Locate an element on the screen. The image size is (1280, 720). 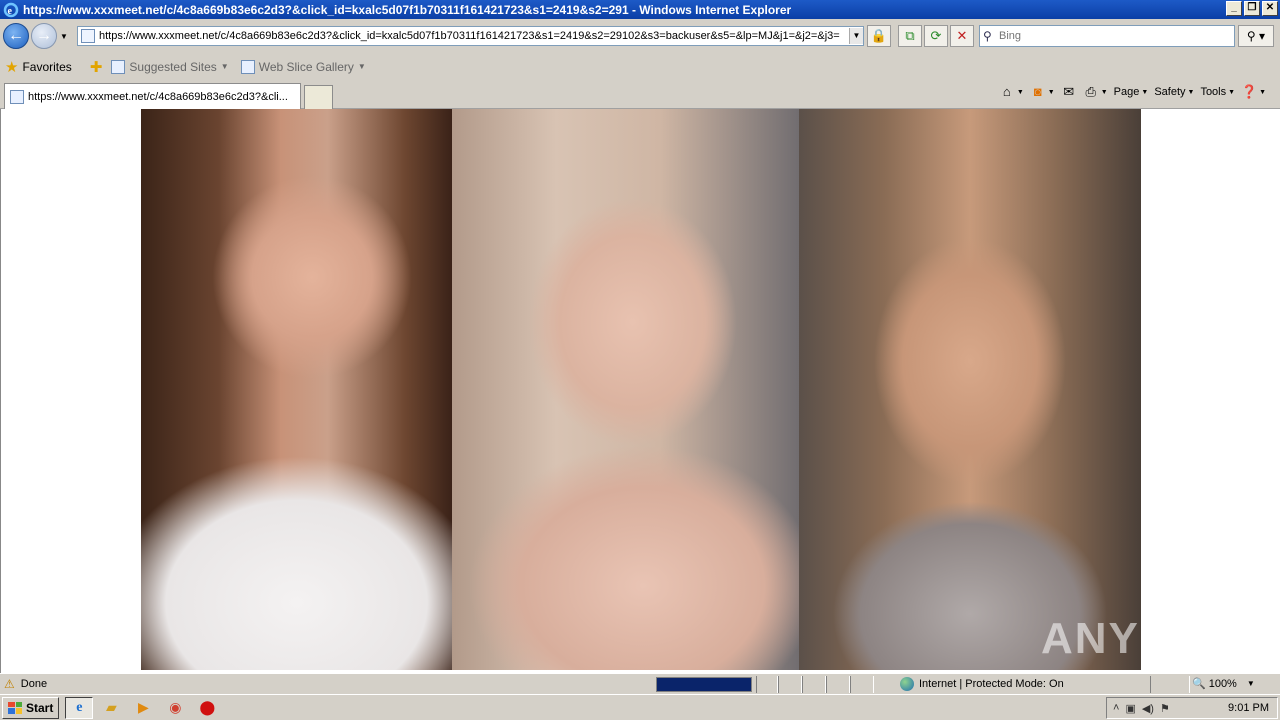
progress-bar is located at coordinates (704, 684).